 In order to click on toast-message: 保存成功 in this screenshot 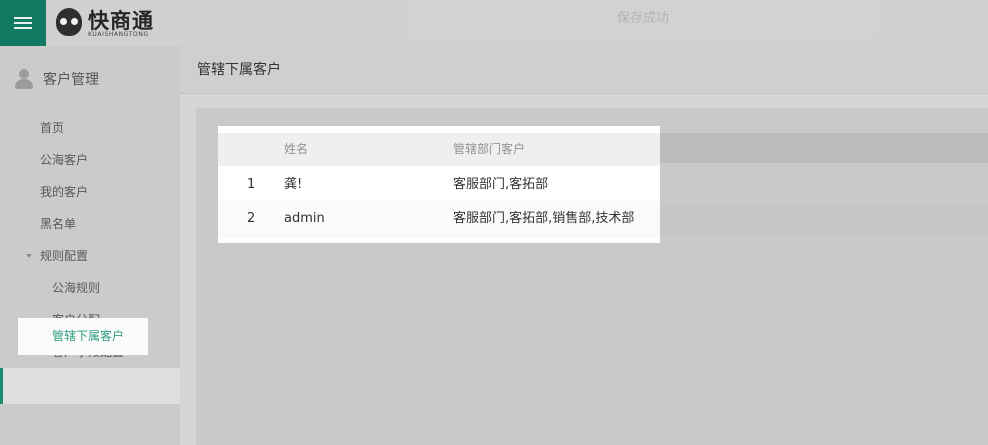, I will do `click(643, 19)`.